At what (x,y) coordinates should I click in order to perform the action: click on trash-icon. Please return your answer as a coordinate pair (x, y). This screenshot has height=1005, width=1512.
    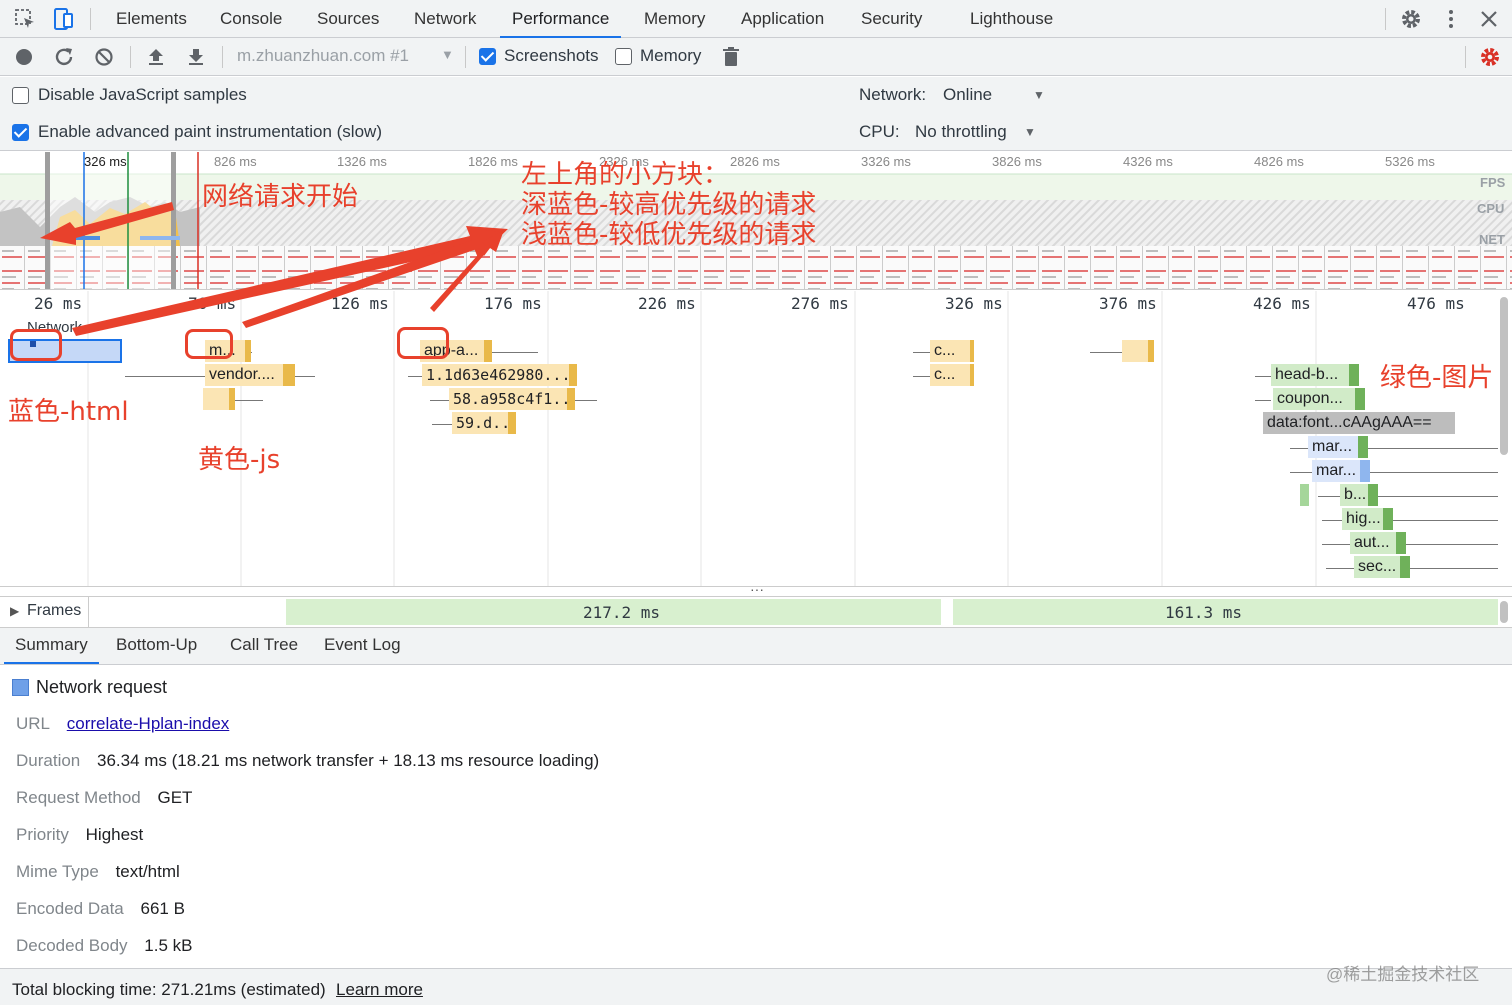
    Looking at the image, I should click on (731, 57).